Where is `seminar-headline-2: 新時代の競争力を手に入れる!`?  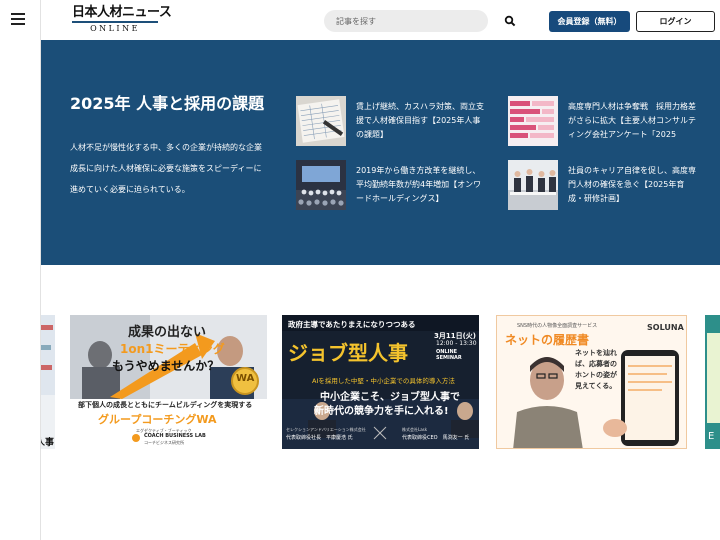
seminar-headline-2: 新時代の競争力を手に入れる! is located at coordinates (381, 411).